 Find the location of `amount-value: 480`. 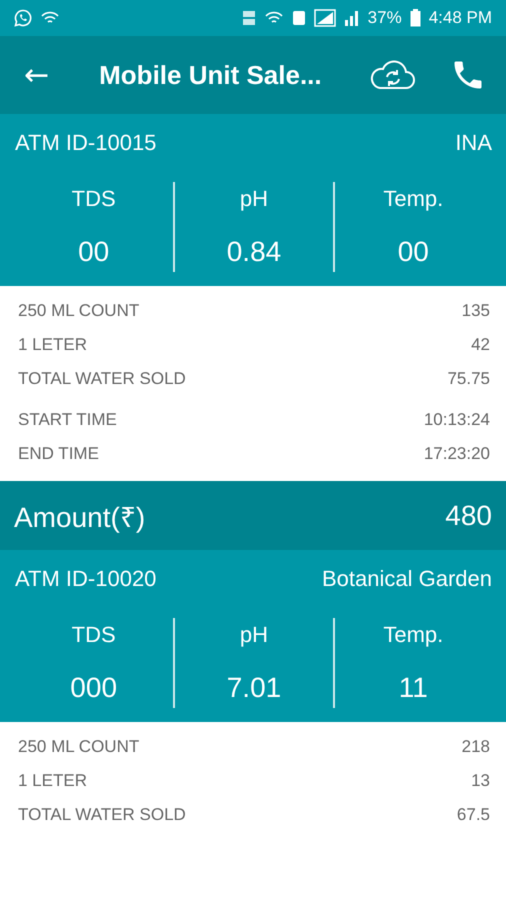

amount-value: 480 is located at coordinates (468, 516).